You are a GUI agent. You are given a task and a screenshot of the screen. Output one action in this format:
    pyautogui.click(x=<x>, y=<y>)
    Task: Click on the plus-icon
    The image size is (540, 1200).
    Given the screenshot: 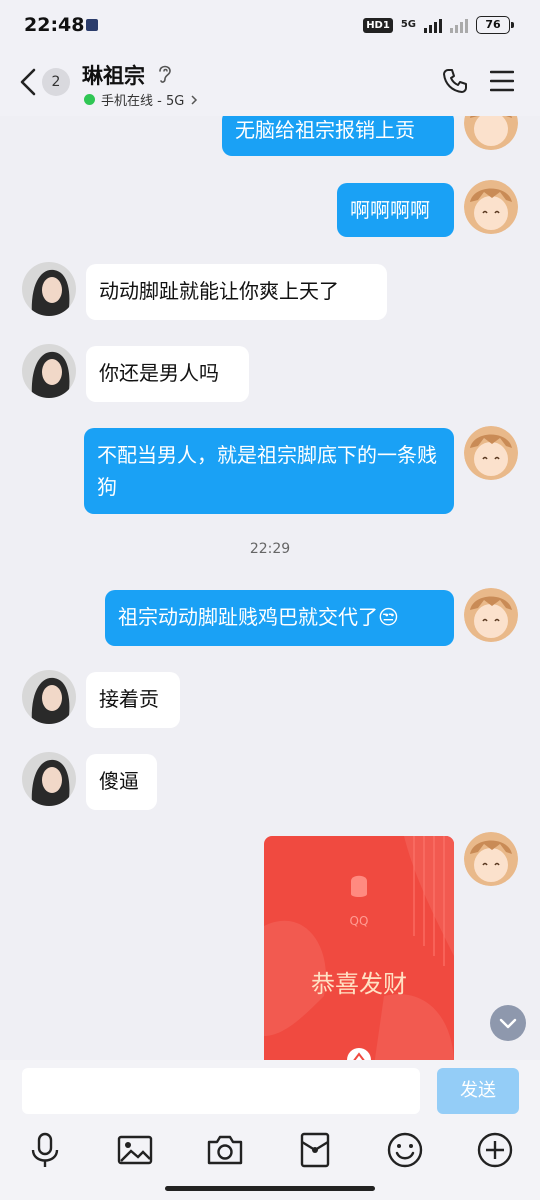 What is the action you would take?
    pyautogui.click(x=495, y=1150)
    